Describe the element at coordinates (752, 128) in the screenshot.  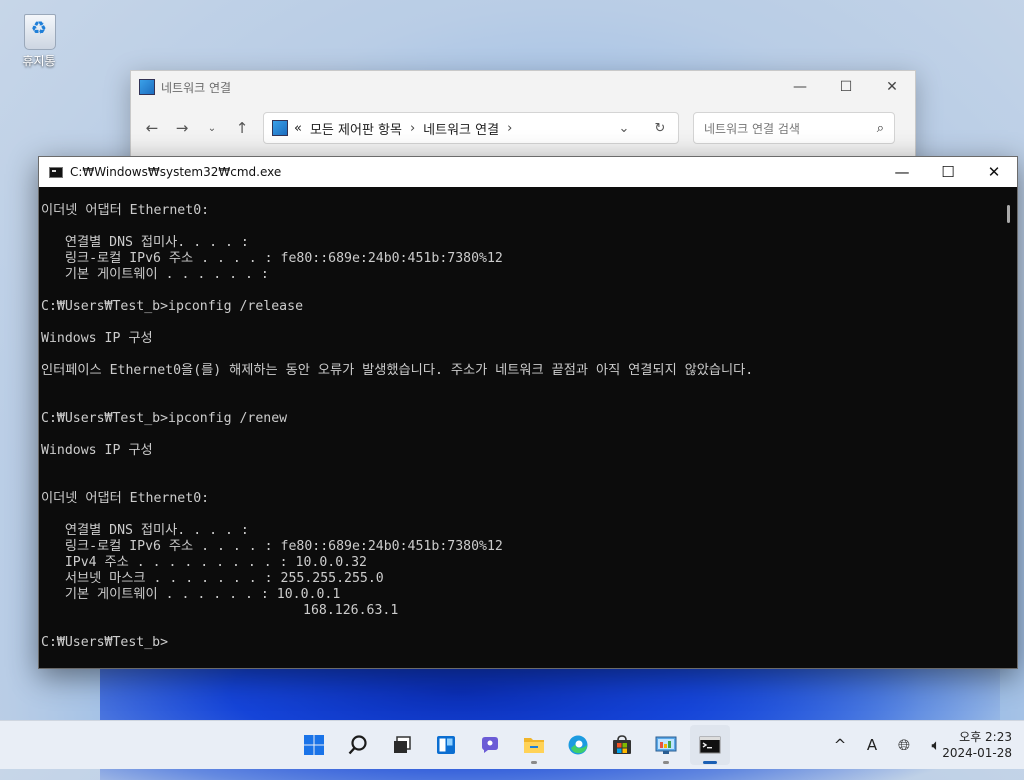
I see `search-placeholder: 네트워크 연결 검색` at that location.